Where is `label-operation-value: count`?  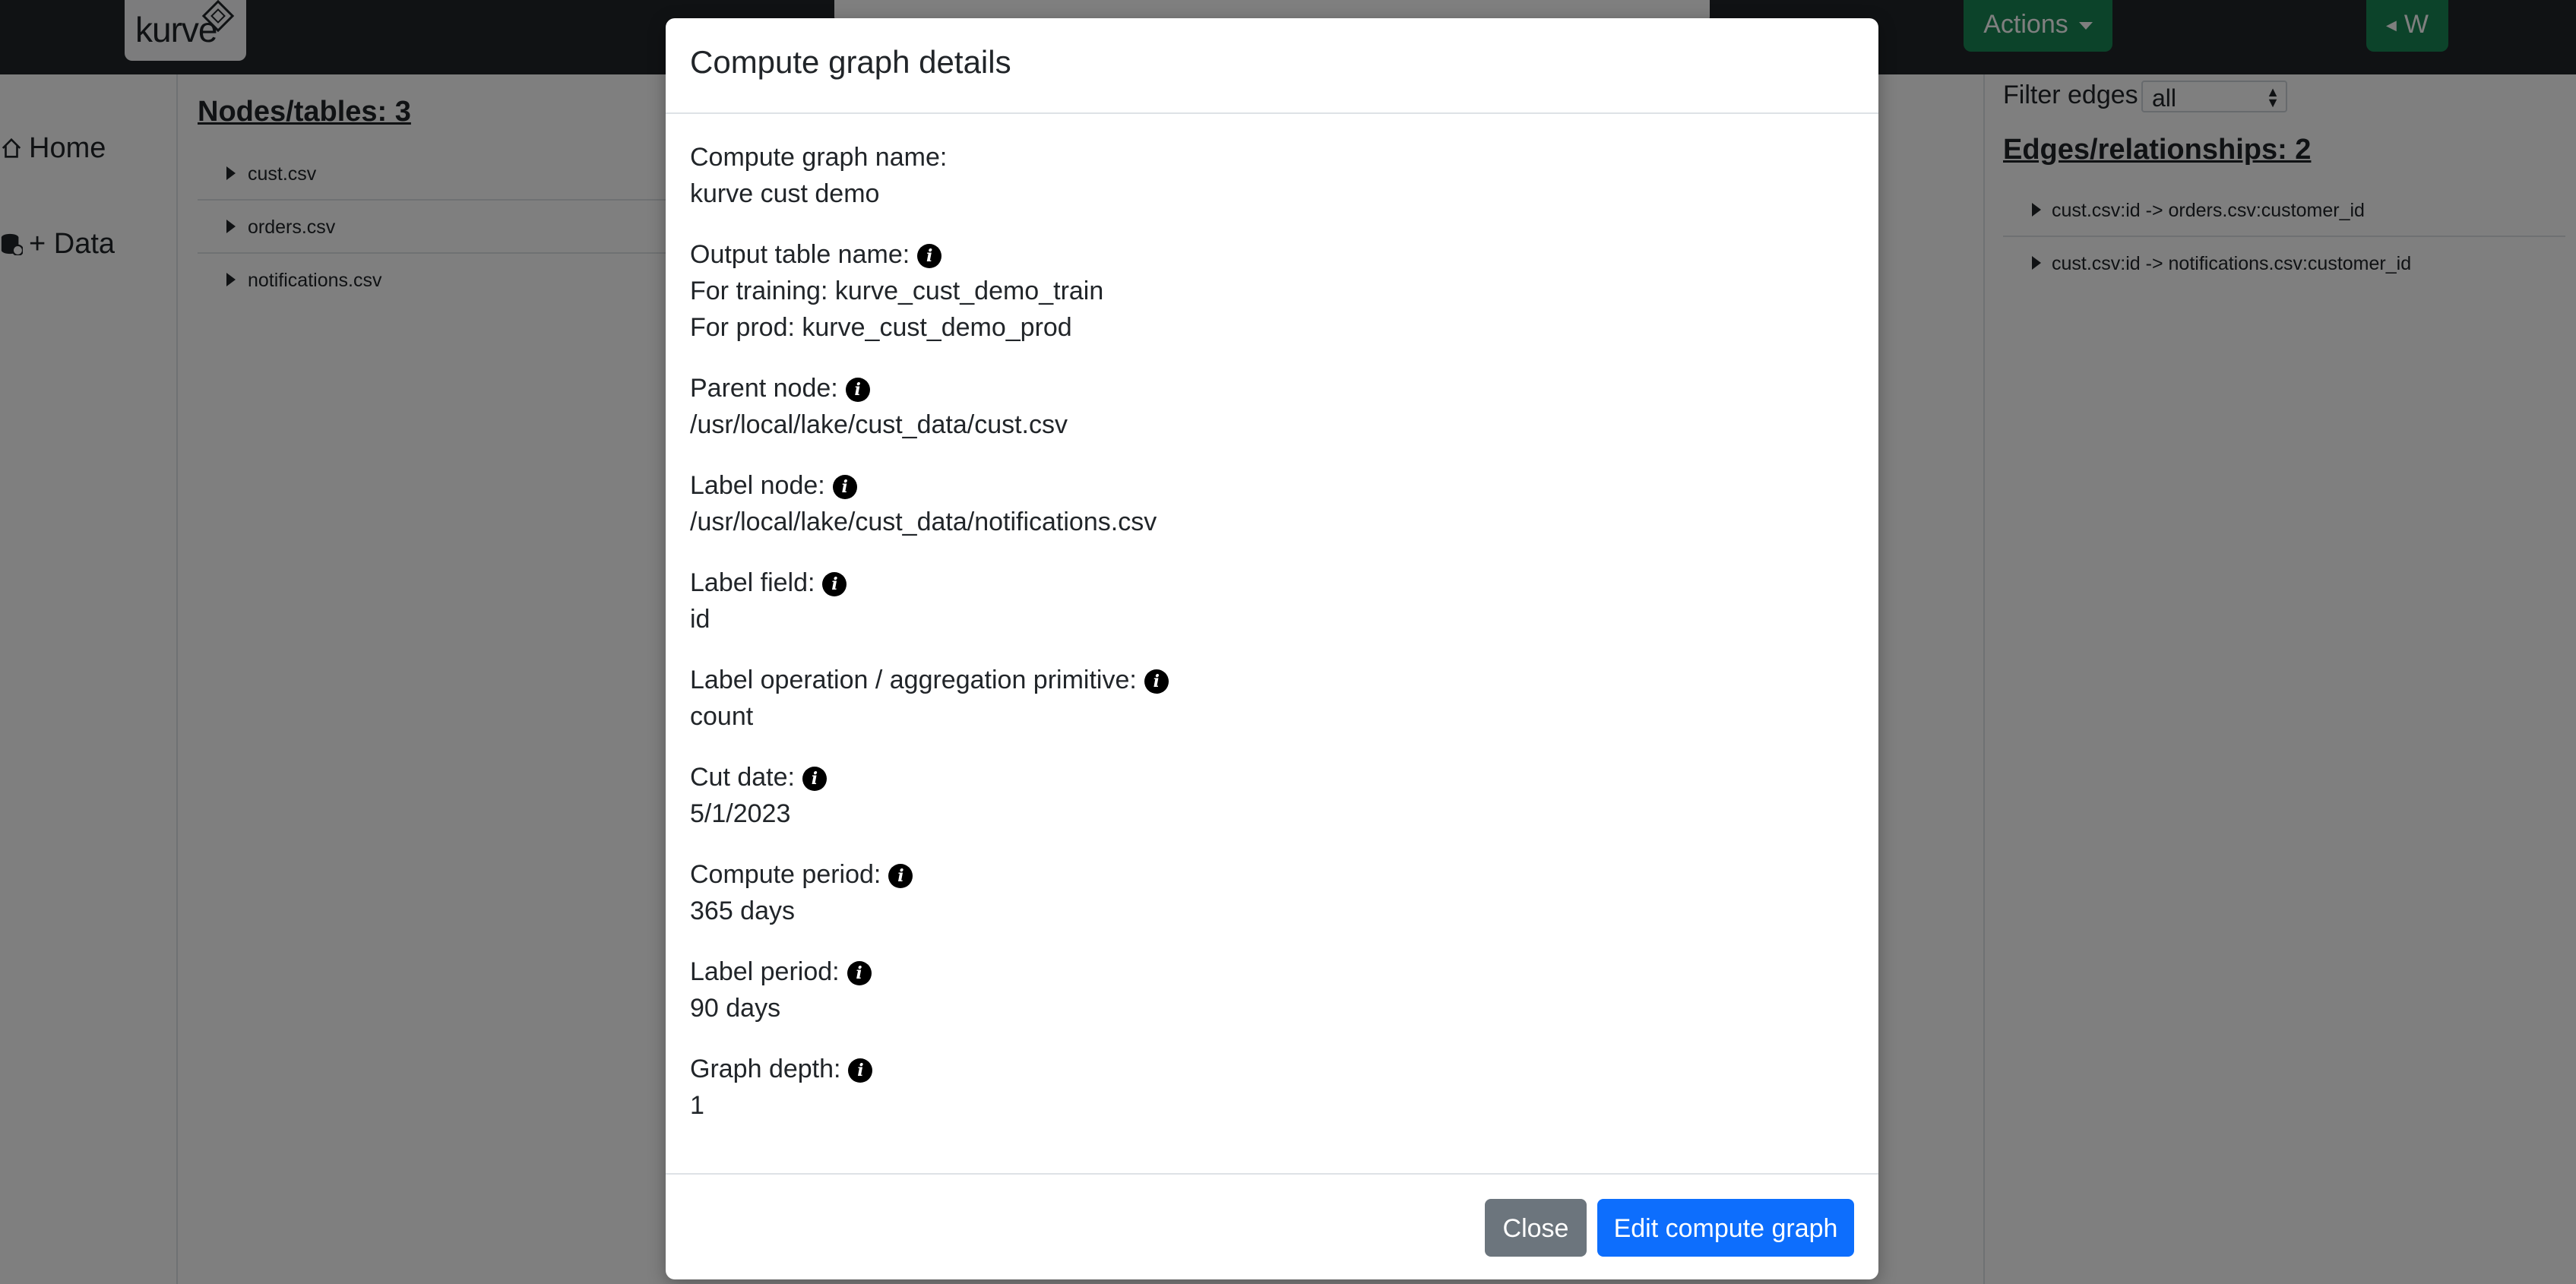
label-operation-value: count is located at coordinates (722, 717).